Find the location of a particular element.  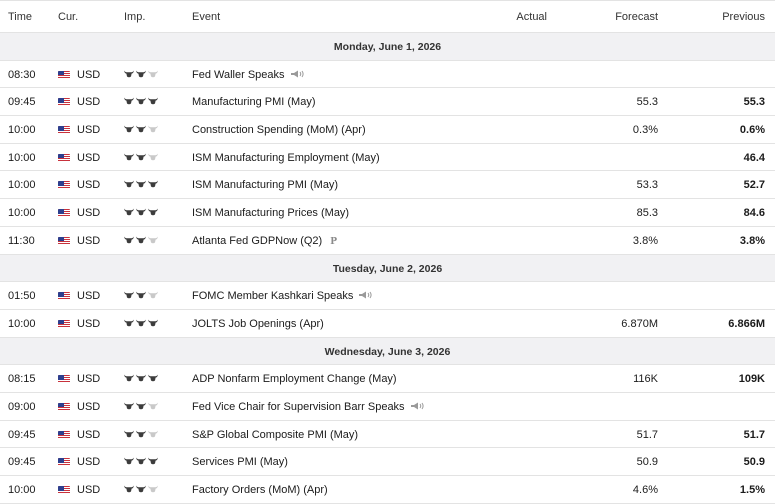

event-row: 11:30 USD Atlanta Fed GDPNow (Q2) P 3.8% 3.8% is located at coordinates (387, 241).